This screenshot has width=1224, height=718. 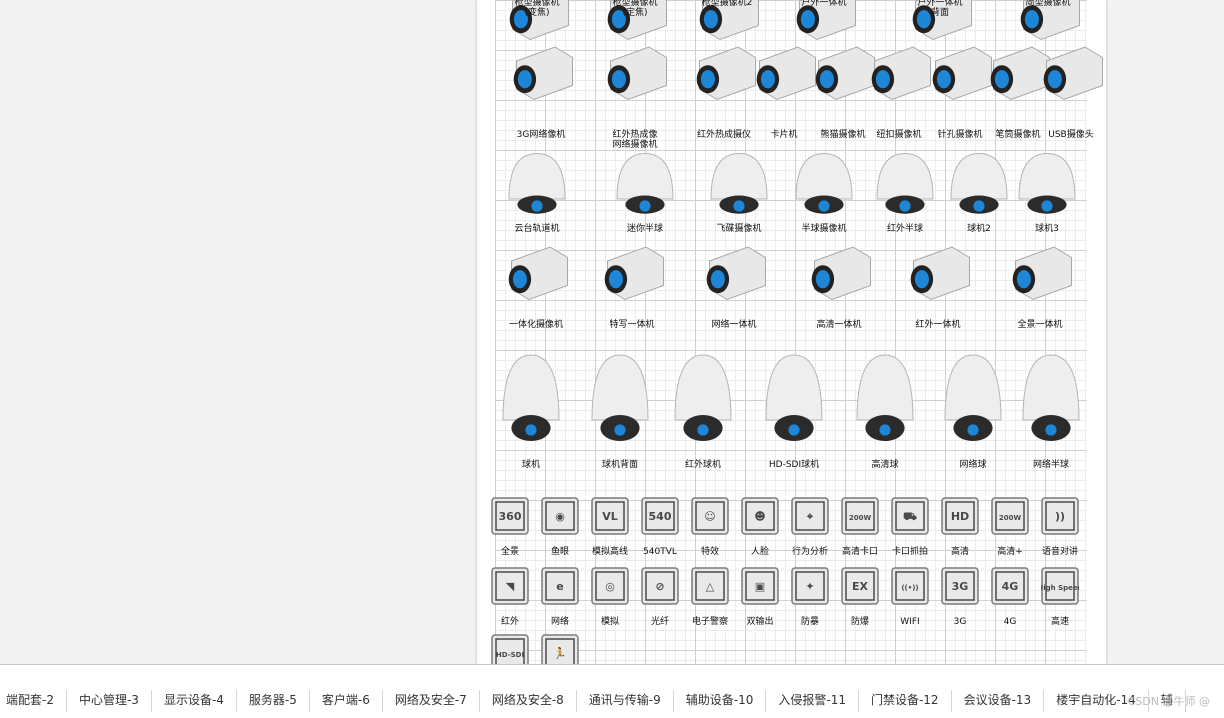 I want to click on svg-text: 4G, so click(x=1010, y=586).